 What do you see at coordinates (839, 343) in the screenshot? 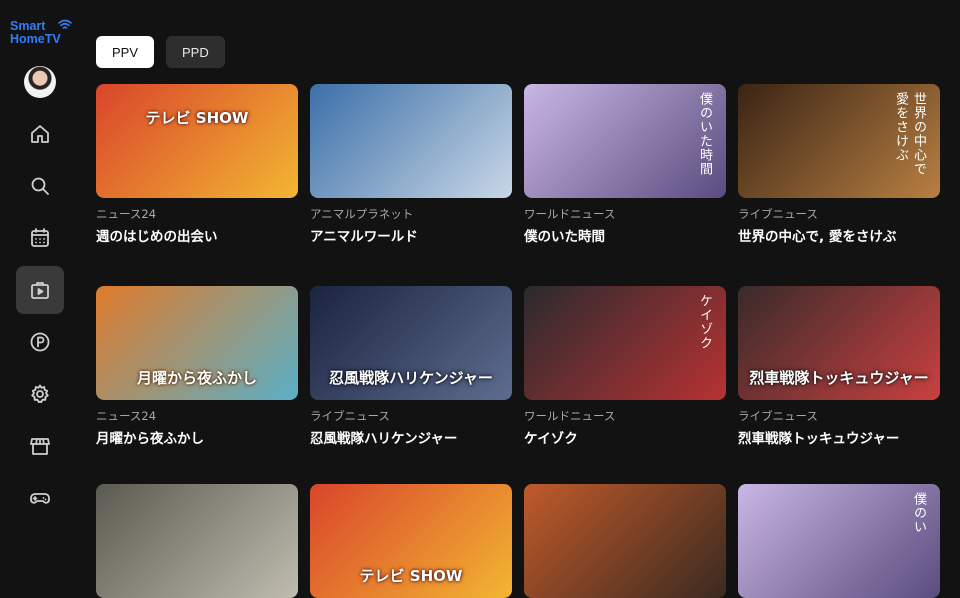
I see `program-thumbnail: 烈車戦隊トッキュウジャー` at bounding box center [839, 343].